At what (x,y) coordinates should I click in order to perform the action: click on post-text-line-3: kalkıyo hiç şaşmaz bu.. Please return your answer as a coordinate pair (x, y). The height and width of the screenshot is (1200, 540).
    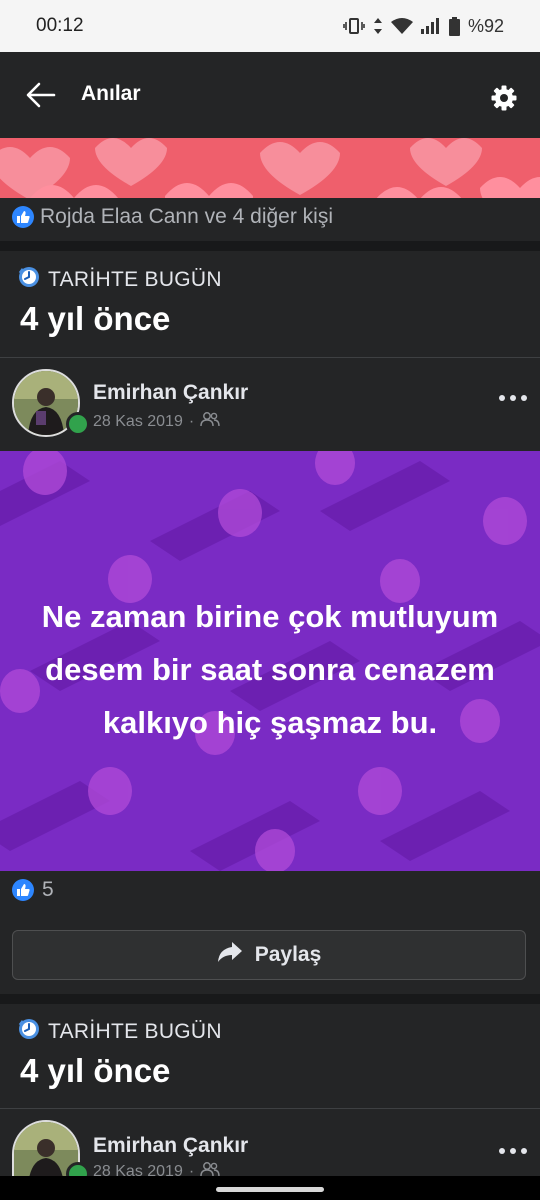
    Looking at the image, I should click on (270, 722).